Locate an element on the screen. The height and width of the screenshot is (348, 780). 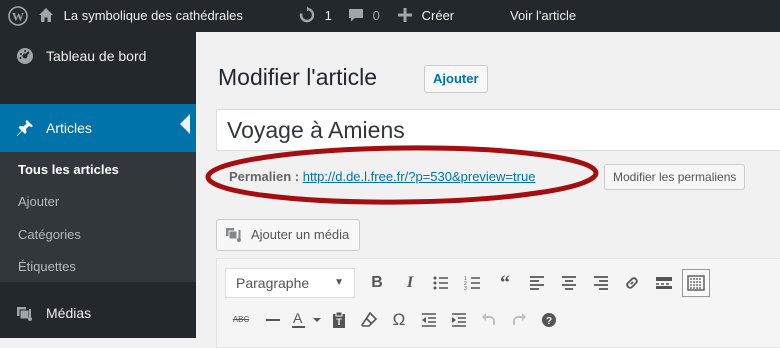
menu-dashboard: Tableau de bord is located at coordinates (98, 56).